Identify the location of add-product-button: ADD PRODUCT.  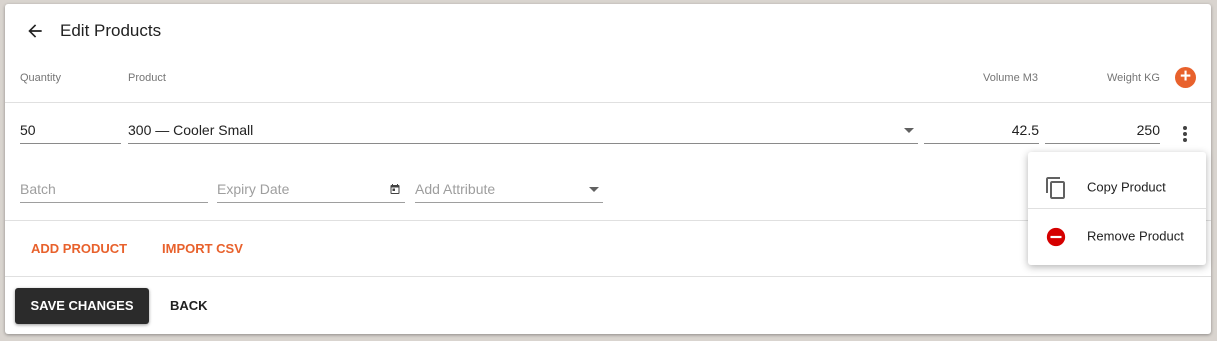
(79, 248).